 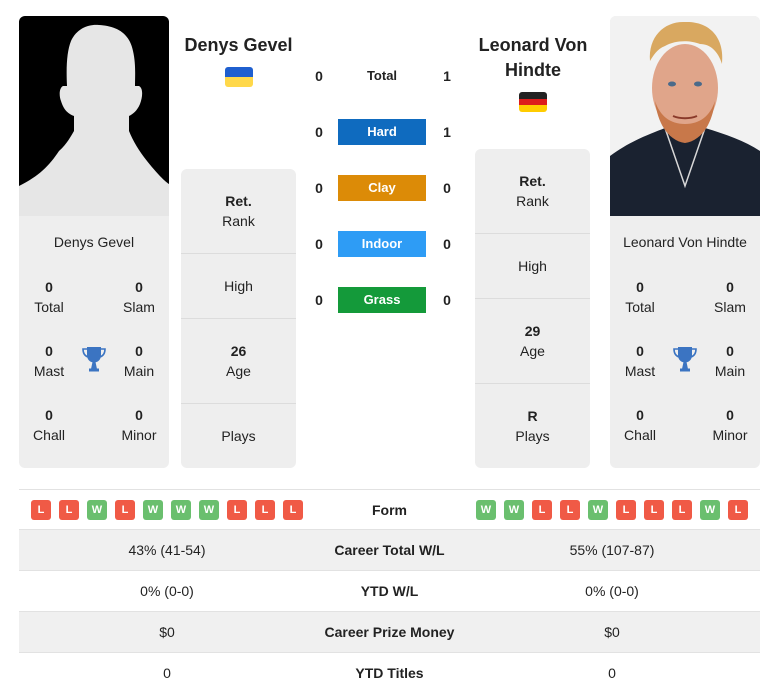 I want to click on h2h-row-grass: 0 Grass 0, so click(x=385, y=300).